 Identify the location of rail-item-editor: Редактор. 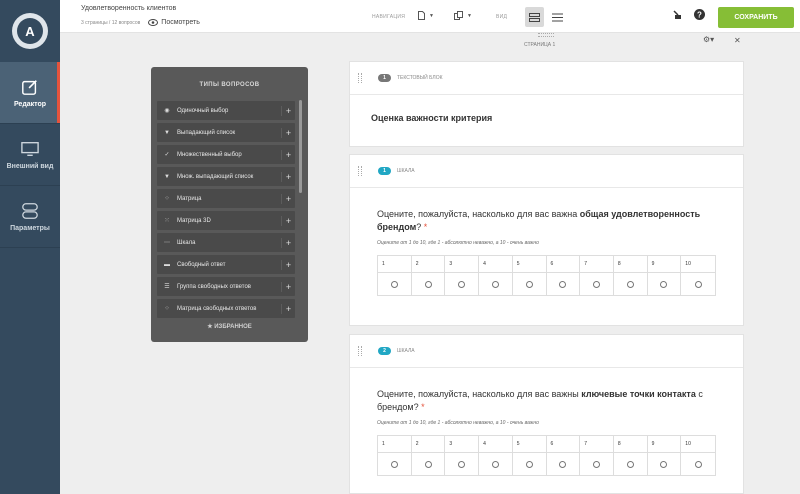
(30, 93).